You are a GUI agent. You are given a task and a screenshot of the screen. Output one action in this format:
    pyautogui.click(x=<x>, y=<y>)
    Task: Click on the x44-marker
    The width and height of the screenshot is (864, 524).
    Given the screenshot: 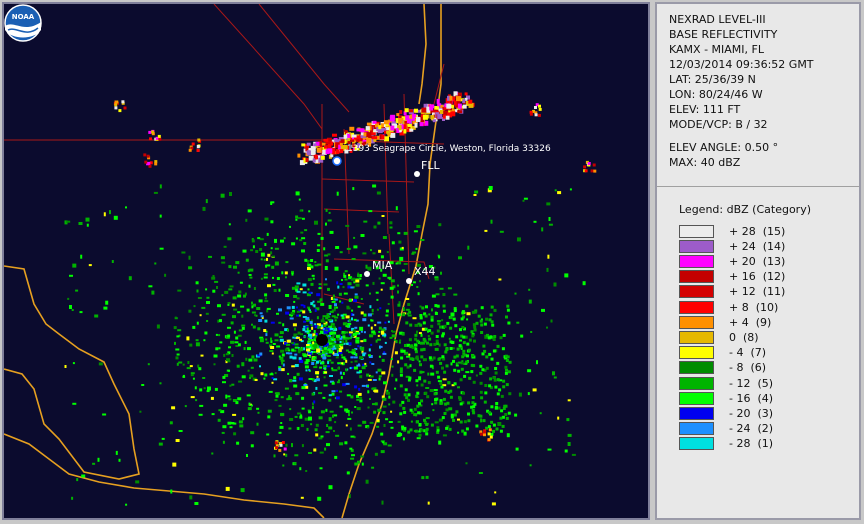 What is the action you would take?
    pyautogui.click(x=409, y=281)
    